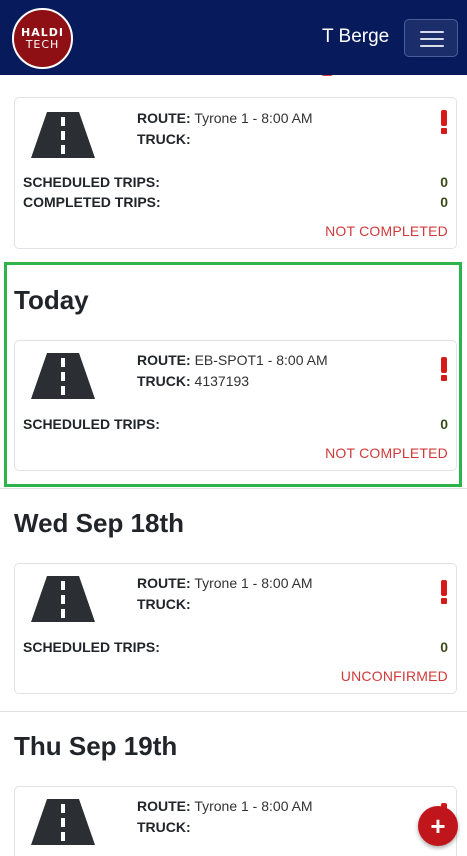 The height and width of the screenshot is (856, 467). What do you see at coordinates (432, 32) in the screenshot?
I see `hamburger-menu-icon` at bounding box center [432, 32].